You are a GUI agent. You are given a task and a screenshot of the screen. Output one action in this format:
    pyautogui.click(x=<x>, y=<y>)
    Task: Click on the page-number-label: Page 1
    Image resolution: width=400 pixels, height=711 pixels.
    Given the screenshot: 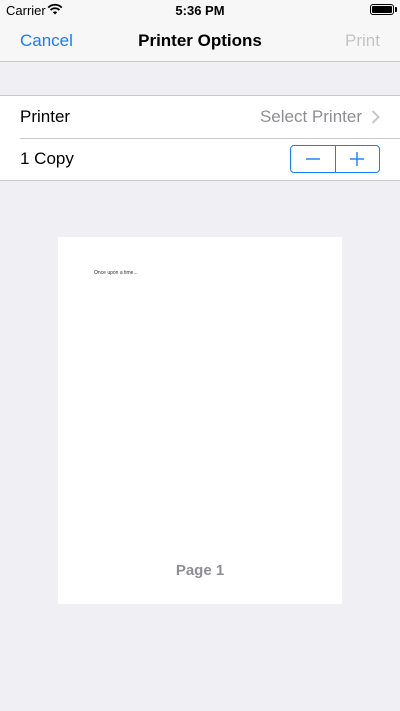 What is the action you would take?
    pyautogui.click(x=200, y=570)
    